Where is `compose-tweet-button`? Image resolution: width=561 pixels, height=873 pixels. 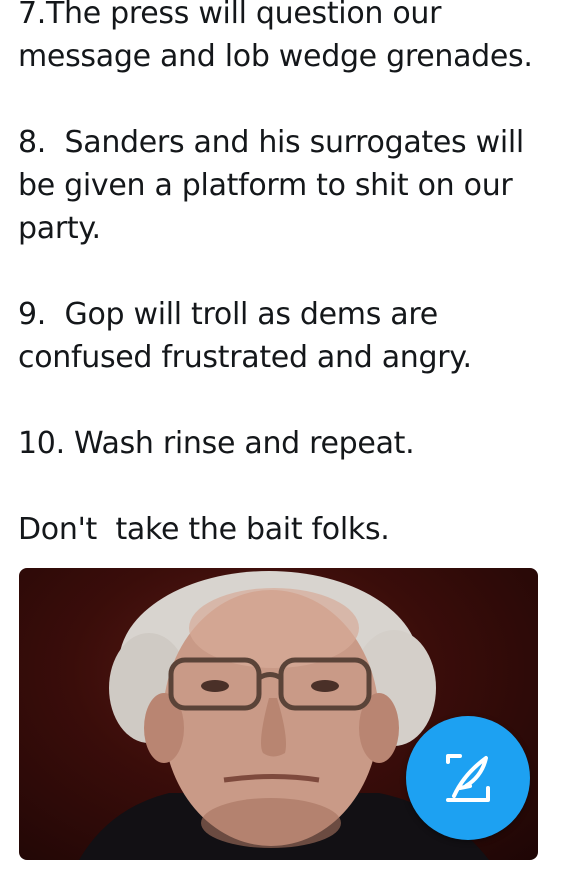
compose-tweet-button is located at coordinates (468, 778).